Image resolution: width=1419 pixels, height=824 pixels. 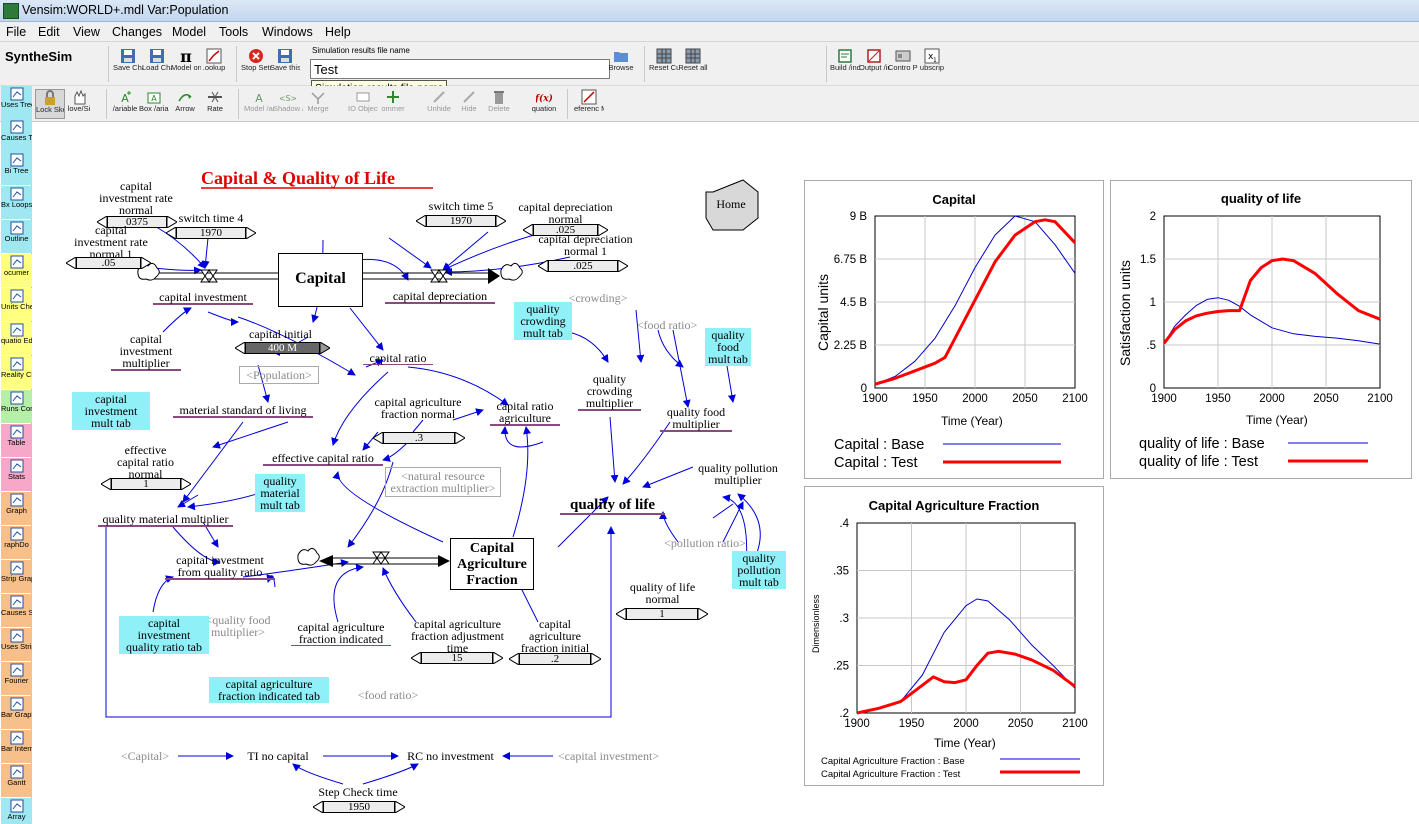 What do you see at coordinates (145, 756) in the screenshot?
I see `capital-shadow-variable: <Capital>` at bounding box center [145, 756].